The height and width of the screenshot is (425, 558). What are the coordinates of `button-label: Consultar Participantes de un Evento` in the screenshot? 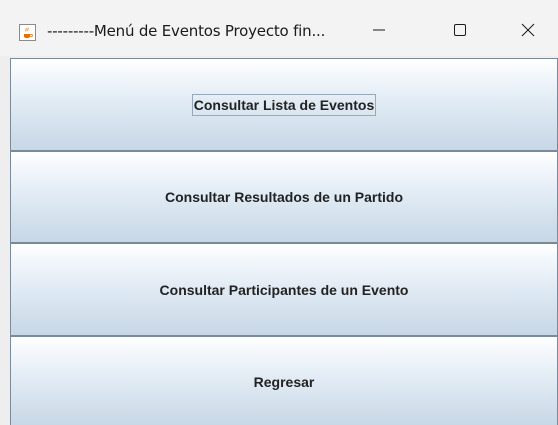 It's located at (284, 289).